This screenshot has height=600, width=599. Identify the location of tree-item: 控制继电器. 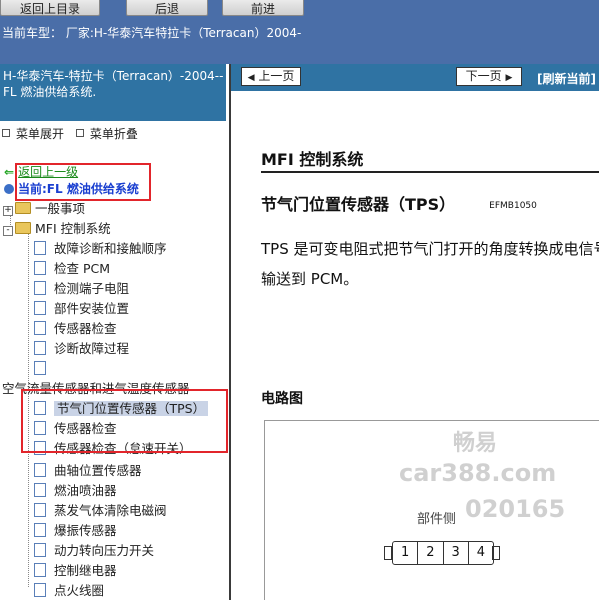
(75, 571).